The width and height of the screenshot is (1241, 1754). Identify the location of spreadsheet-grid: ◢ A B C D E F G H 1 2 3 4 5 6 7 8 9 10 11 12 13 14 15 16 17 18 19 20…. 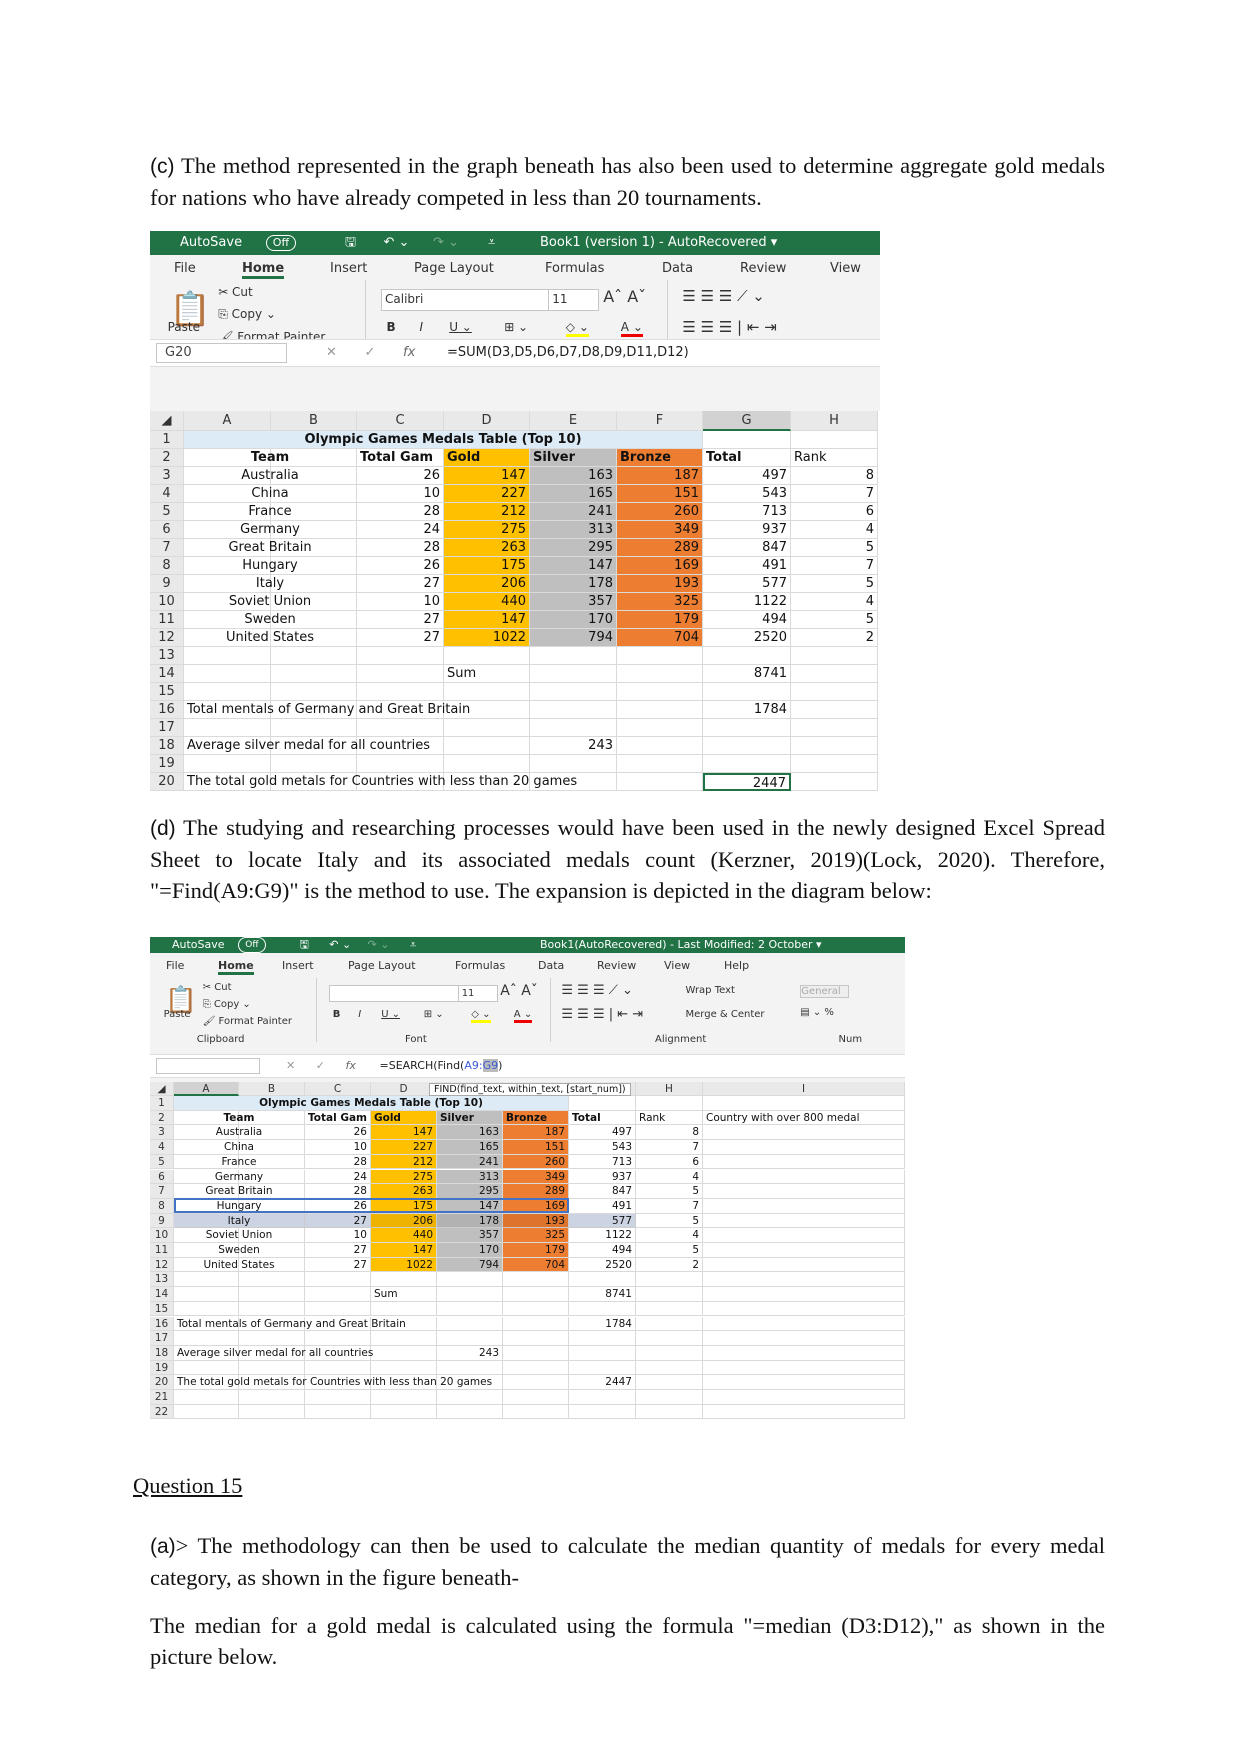
(515, 601).